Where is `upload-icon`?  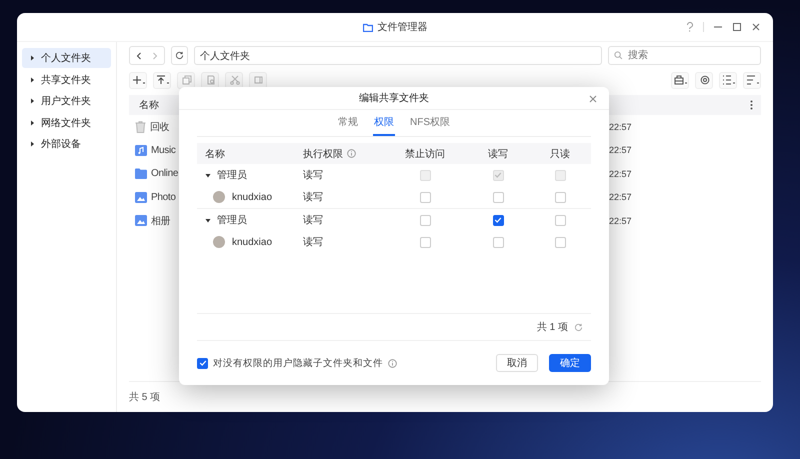 upload-icon is located at coordinates (163, 80).